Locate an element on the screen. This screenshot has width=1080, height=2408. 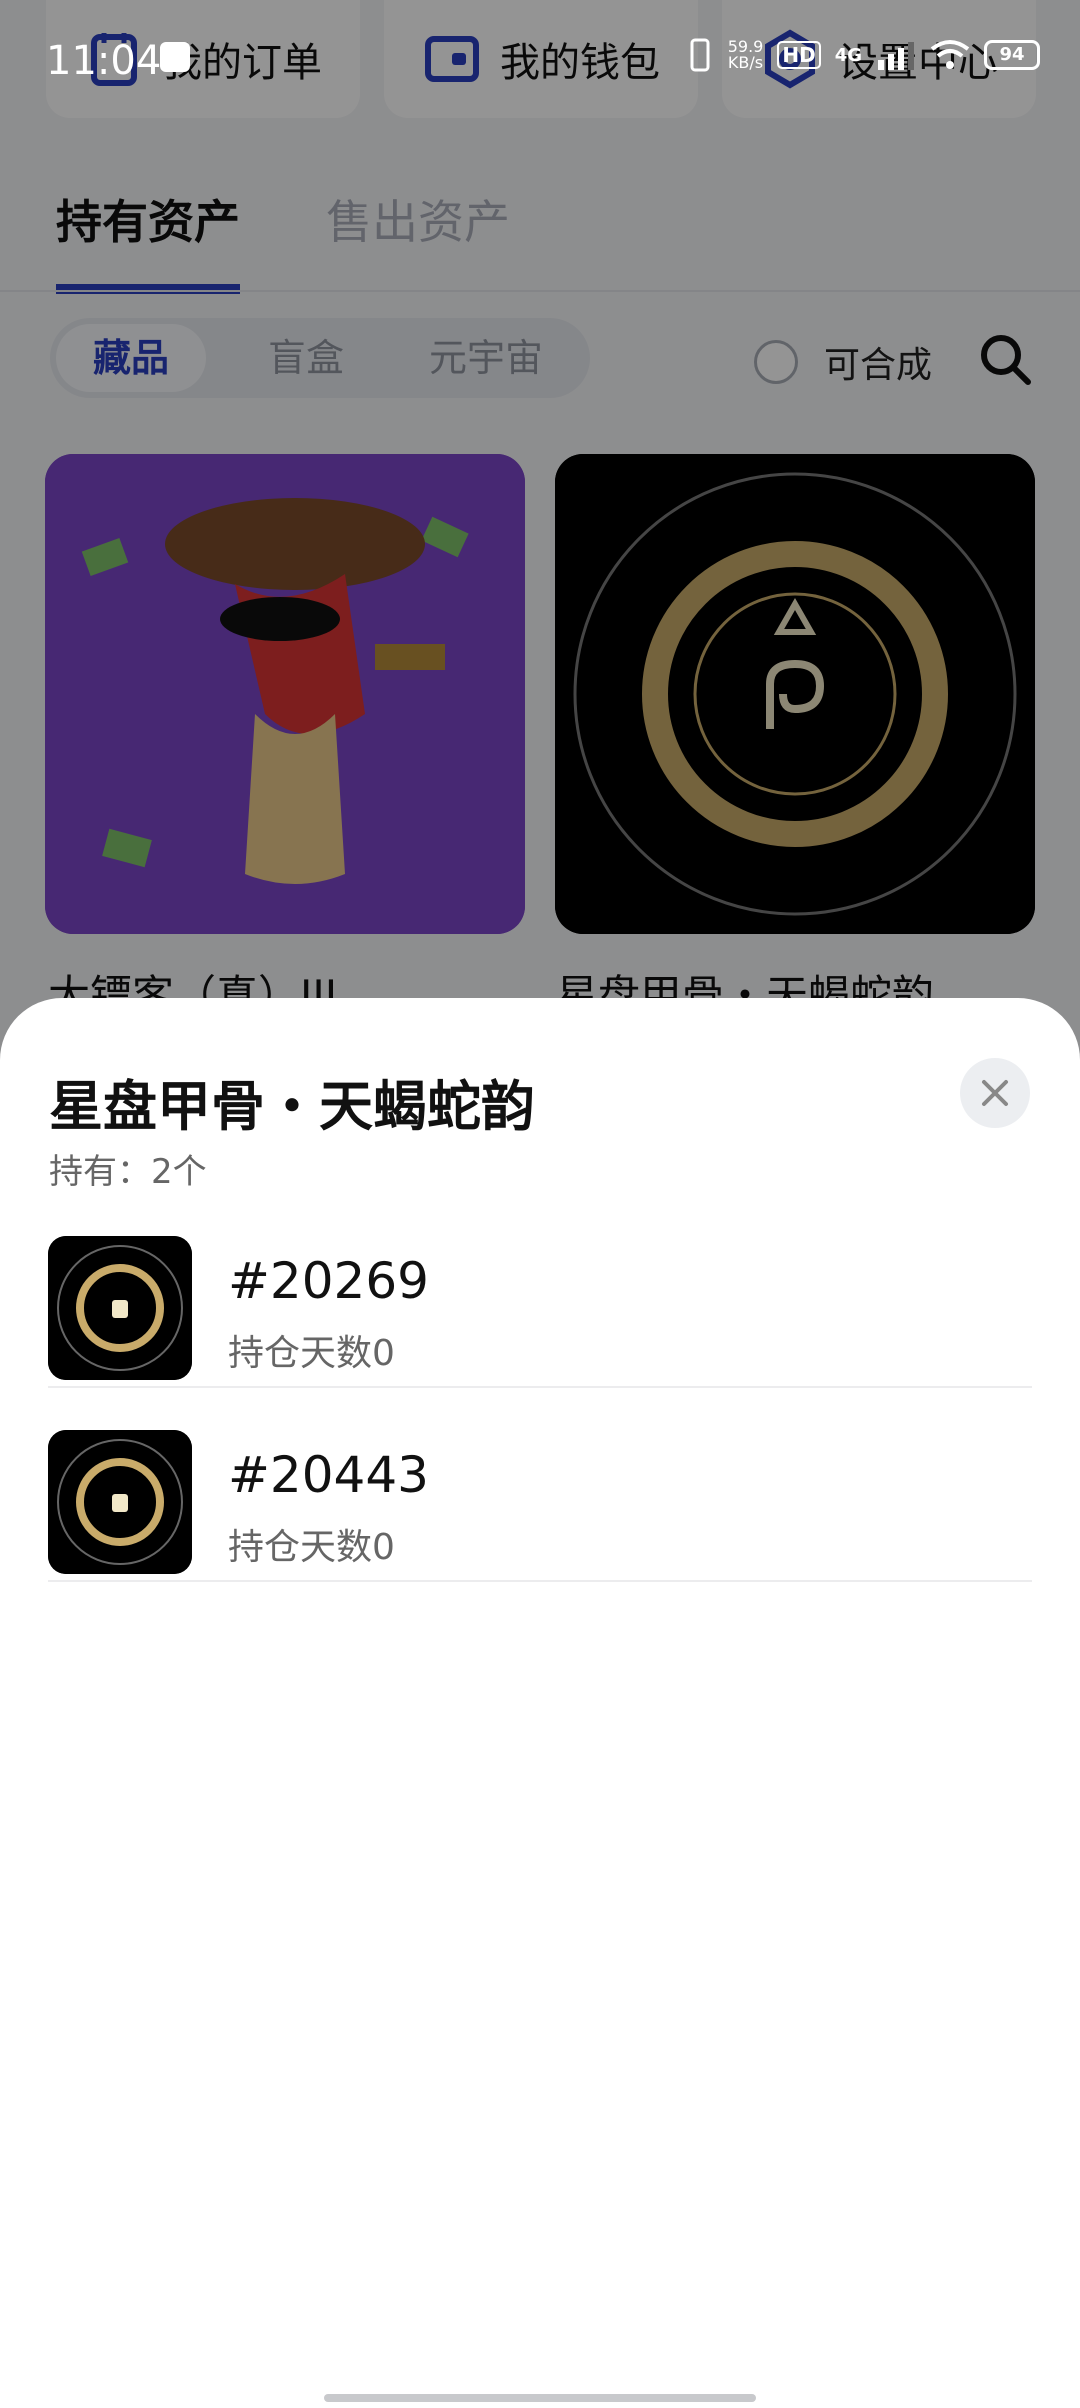
signal-icon is located at coordinates (896, 56).